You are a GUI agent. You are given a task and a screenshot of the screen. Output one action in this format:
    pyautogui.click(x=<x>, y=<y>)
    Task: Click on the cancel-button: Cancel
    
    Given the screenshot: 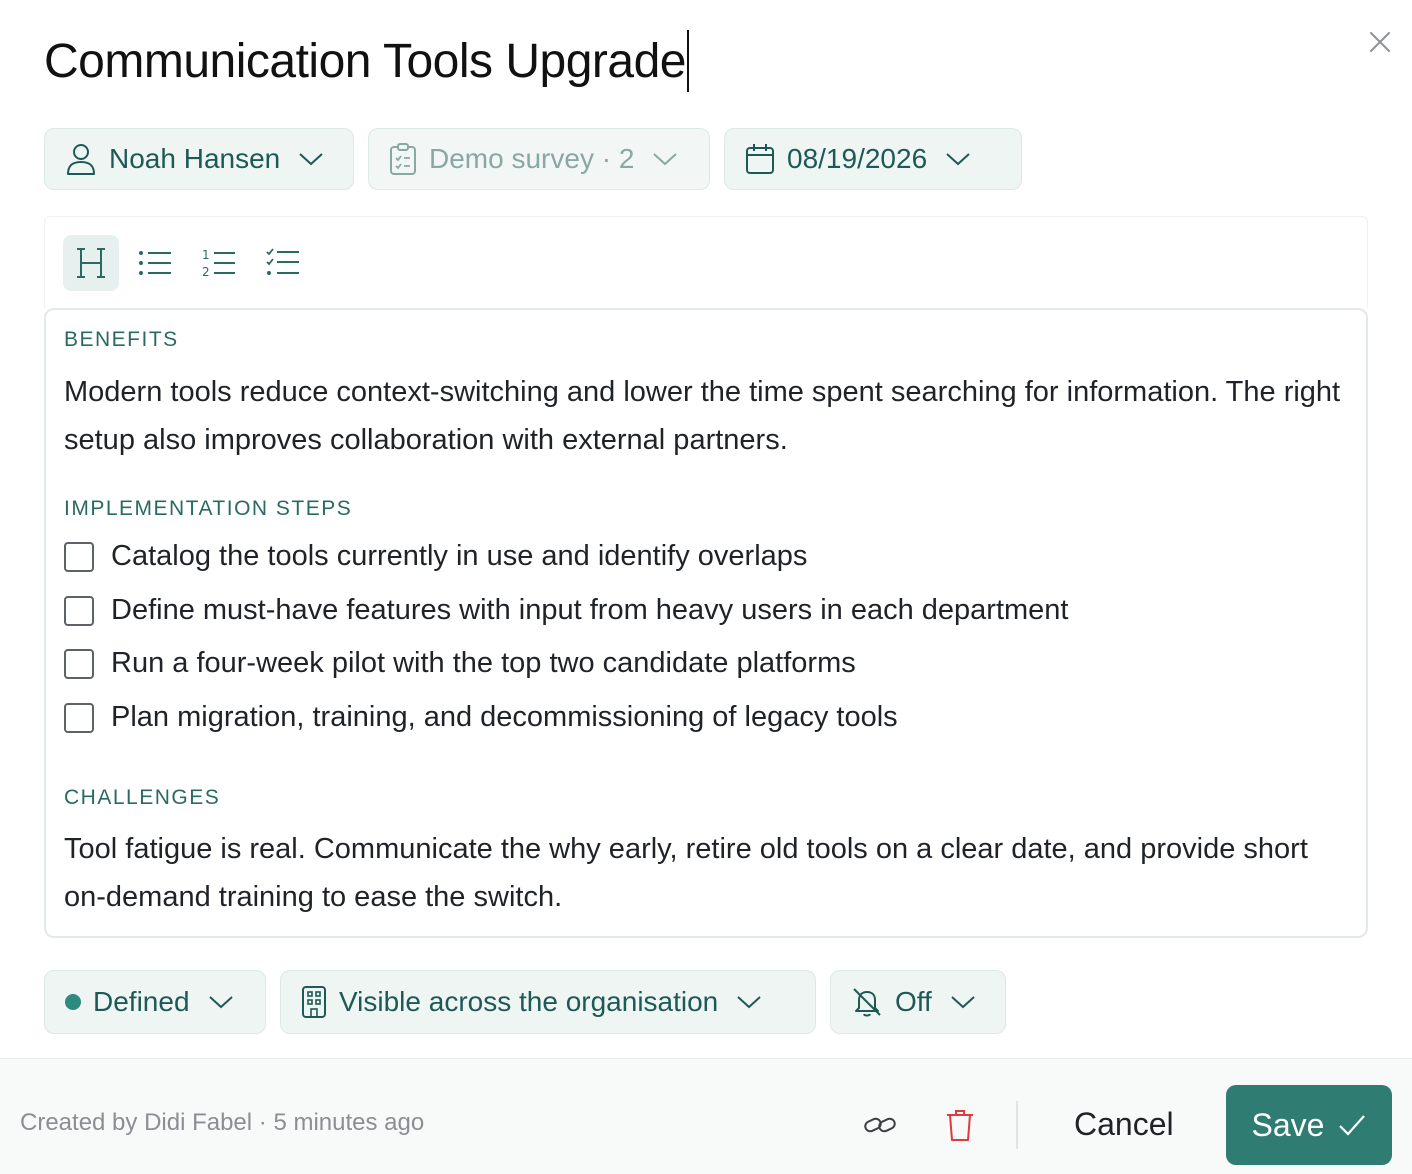 What is the action you would take?
    pyautogui.click(x=1124, y=1124)
    